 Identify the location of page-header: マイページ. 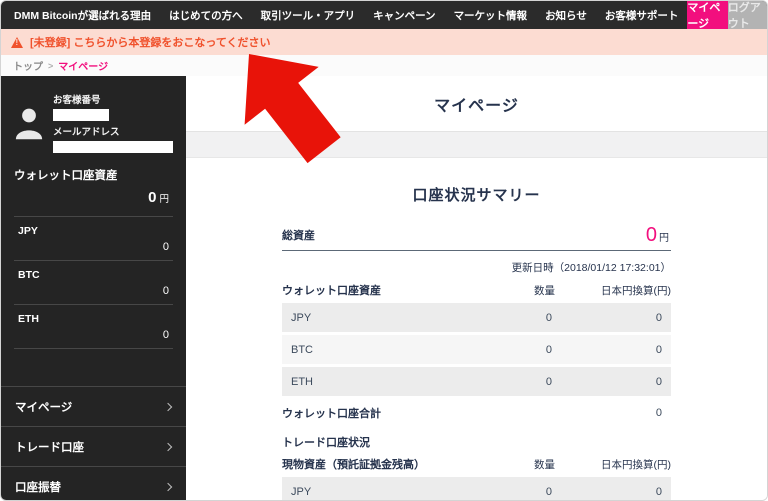
(476, 104).